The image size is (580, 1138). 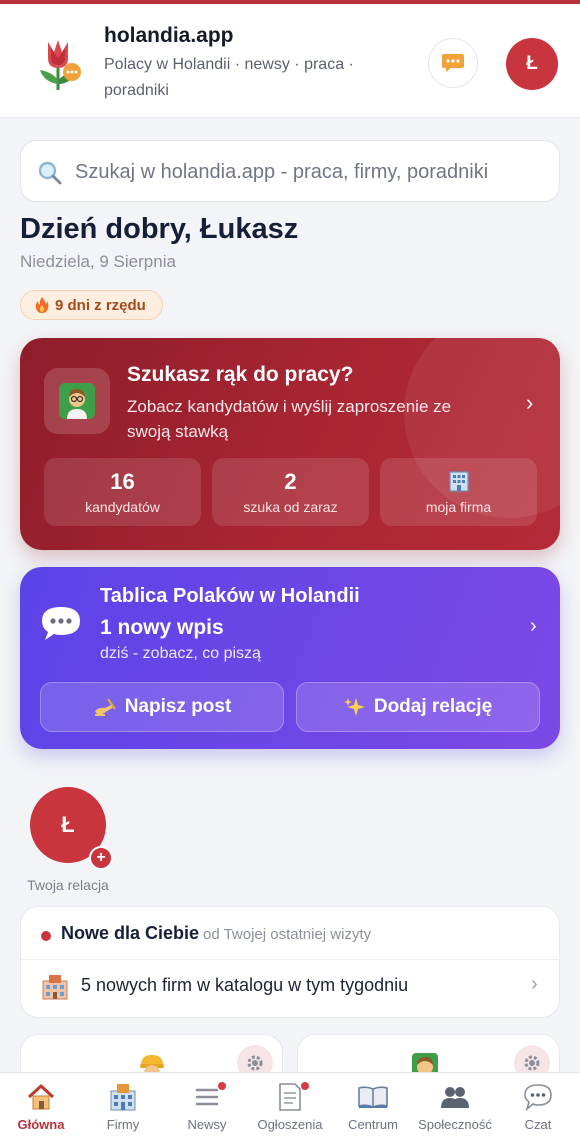 I want to click on writing-hand-icon, so click(x=105, y=707).